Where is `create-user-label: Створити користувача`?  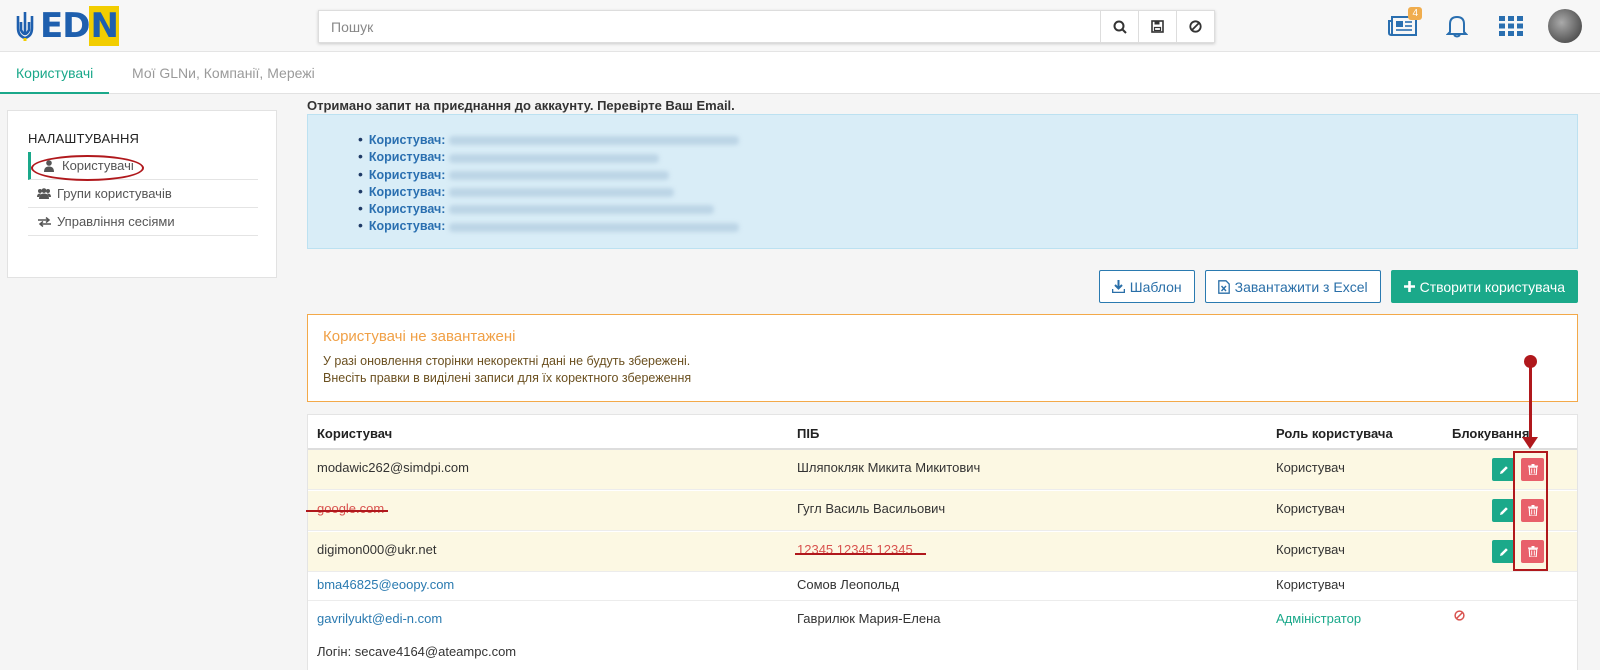
create-user-label: Створити користувача is located at coordinates (1492, 286).